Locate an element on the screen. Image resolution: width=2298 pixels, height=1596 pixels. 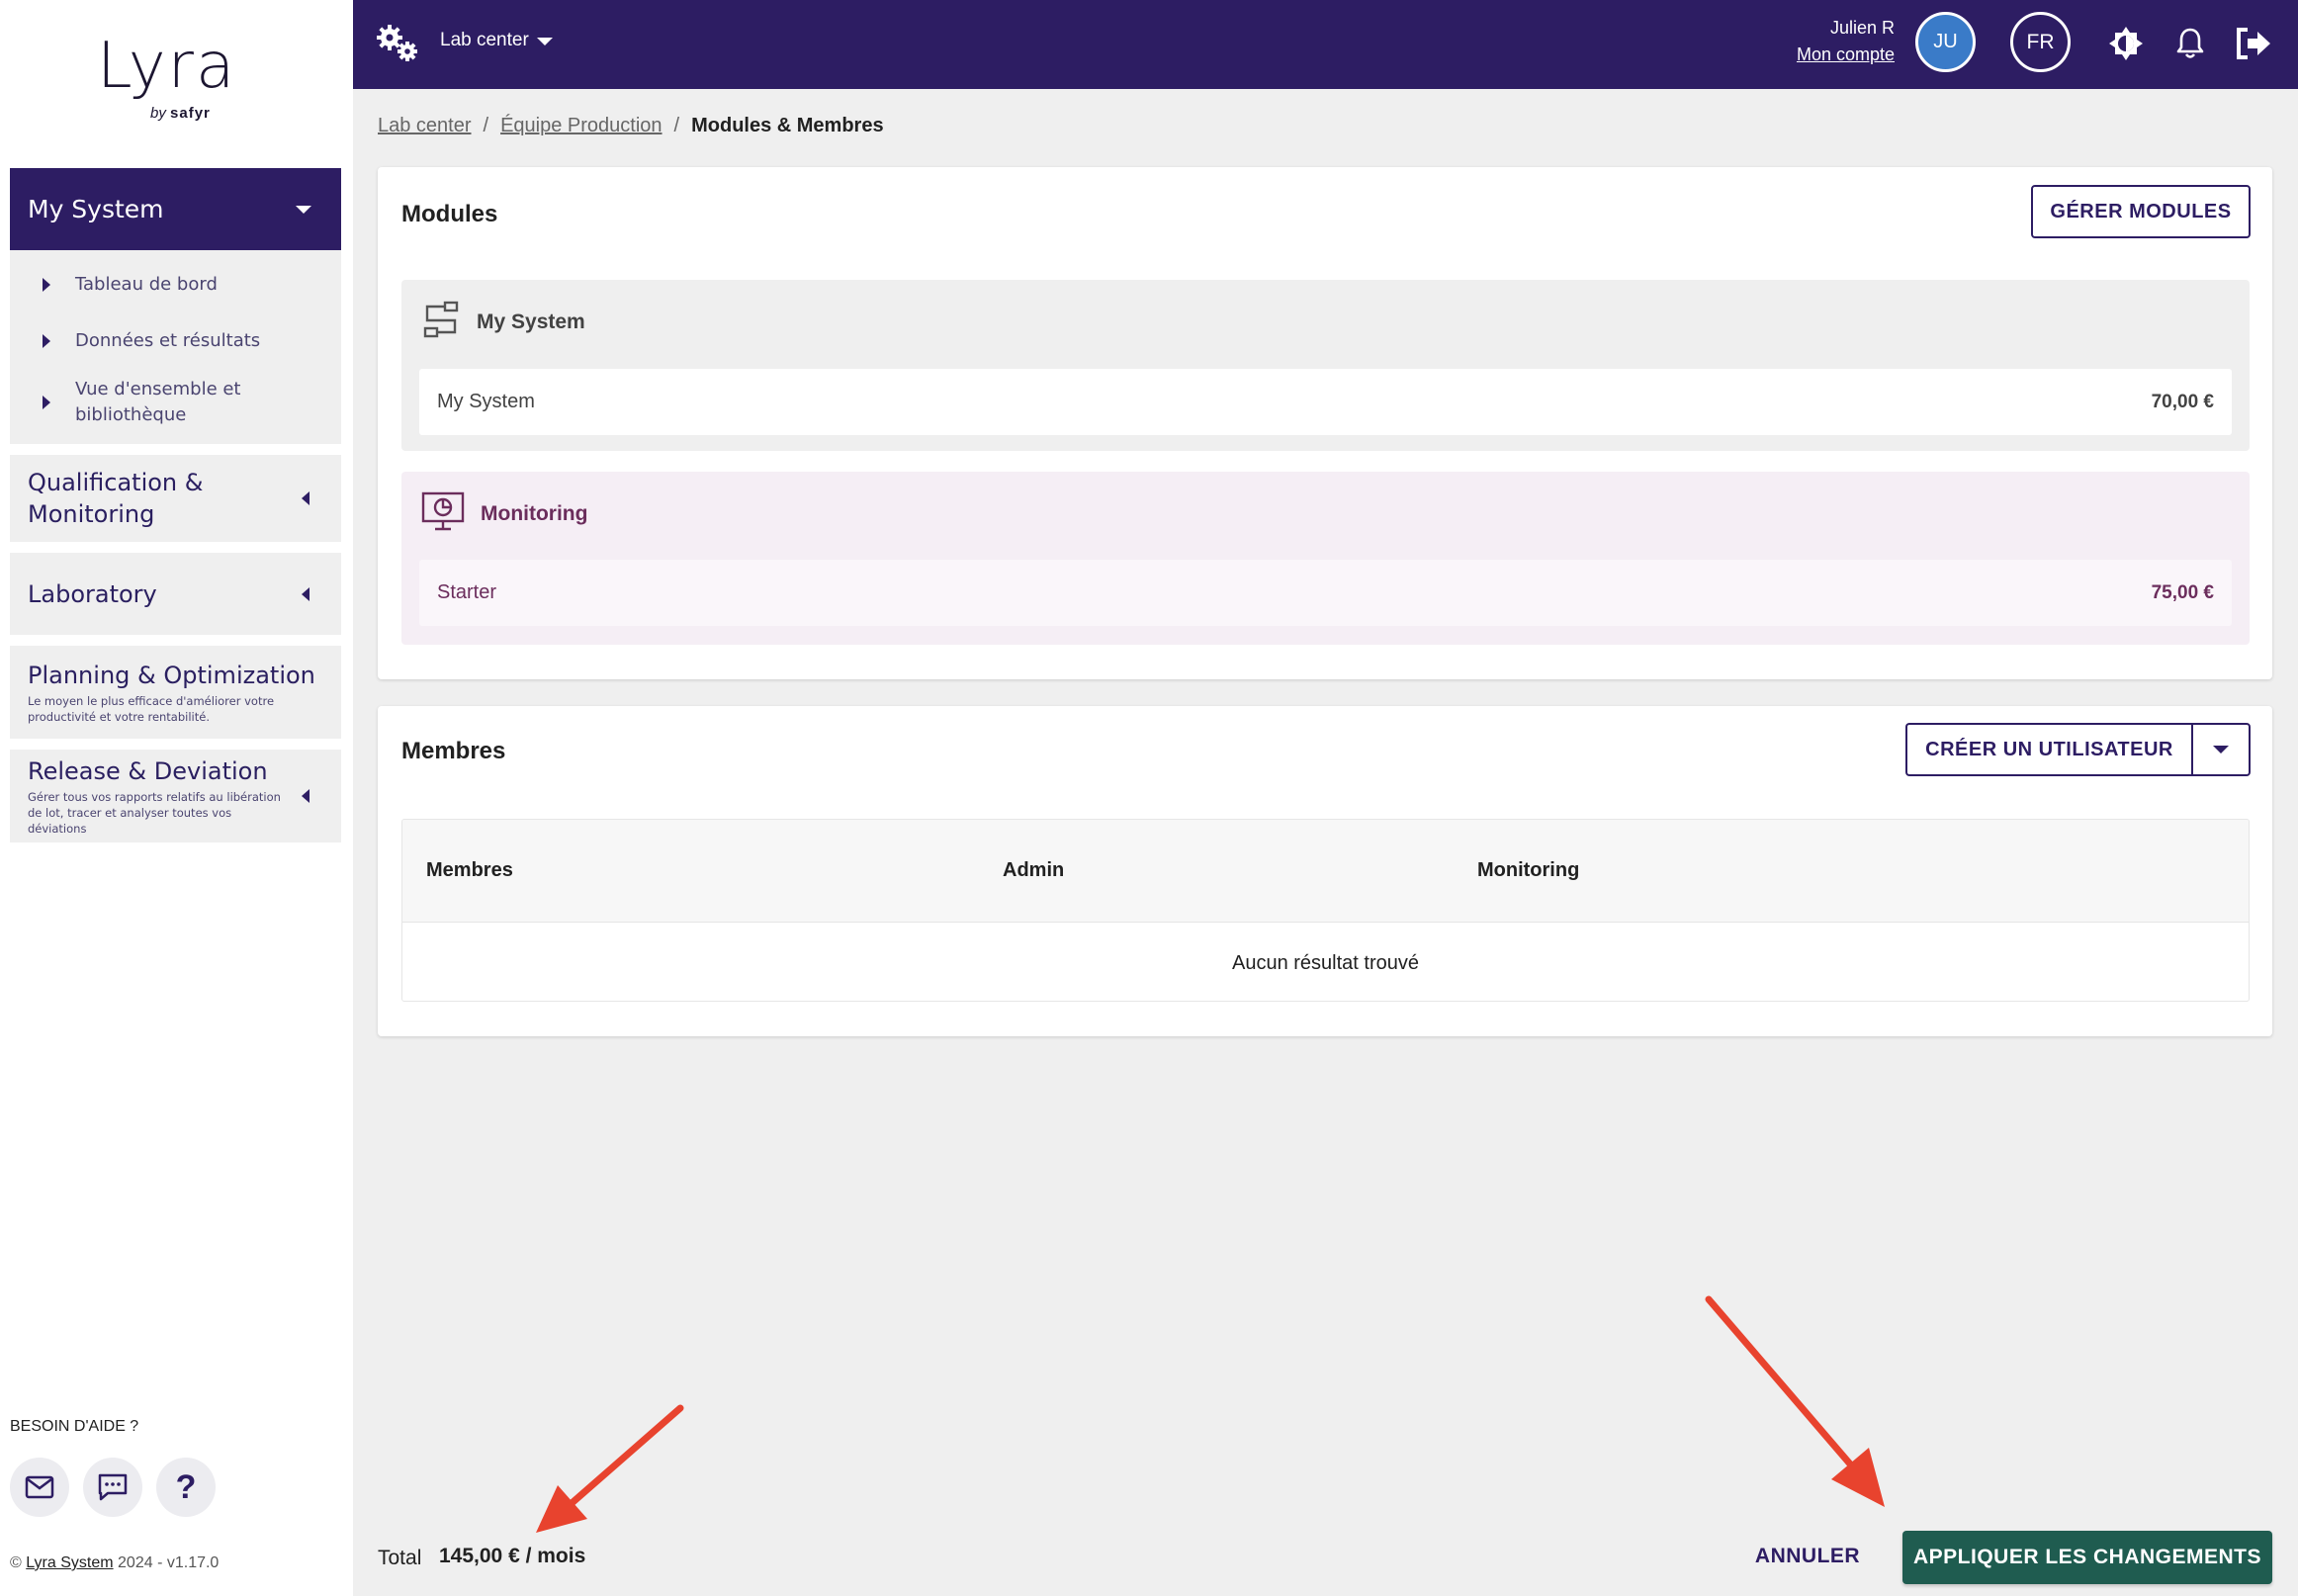
module-price: 75,00 € is located at coordinates (2182, 592).